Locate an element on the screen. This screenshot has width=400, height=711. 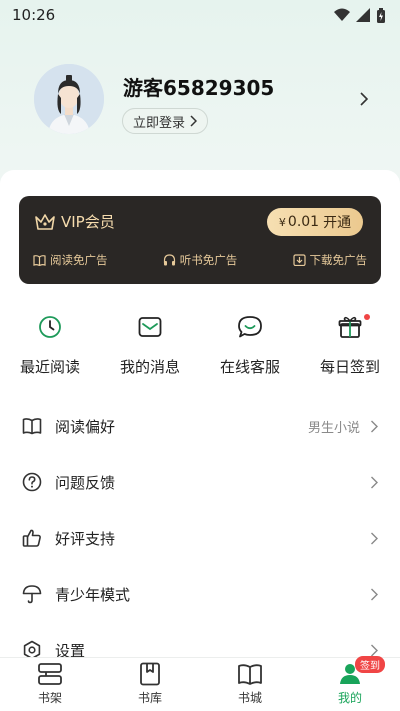
crown-icon is located at coordinates (45, 221).